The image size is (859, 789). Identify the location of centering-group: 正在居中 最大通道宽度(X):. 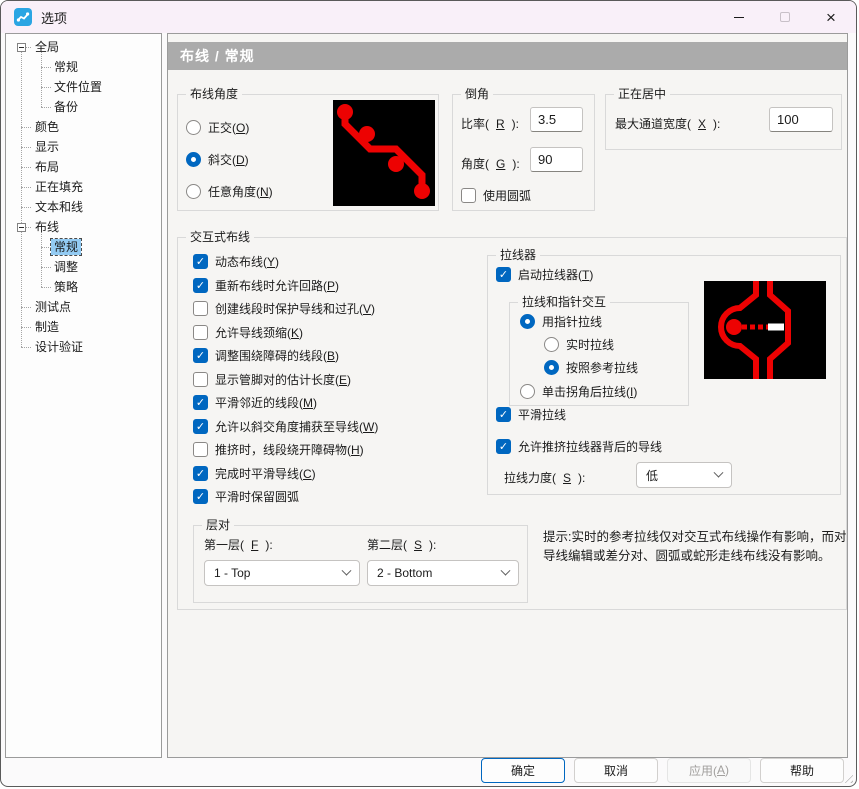
(723, 118).